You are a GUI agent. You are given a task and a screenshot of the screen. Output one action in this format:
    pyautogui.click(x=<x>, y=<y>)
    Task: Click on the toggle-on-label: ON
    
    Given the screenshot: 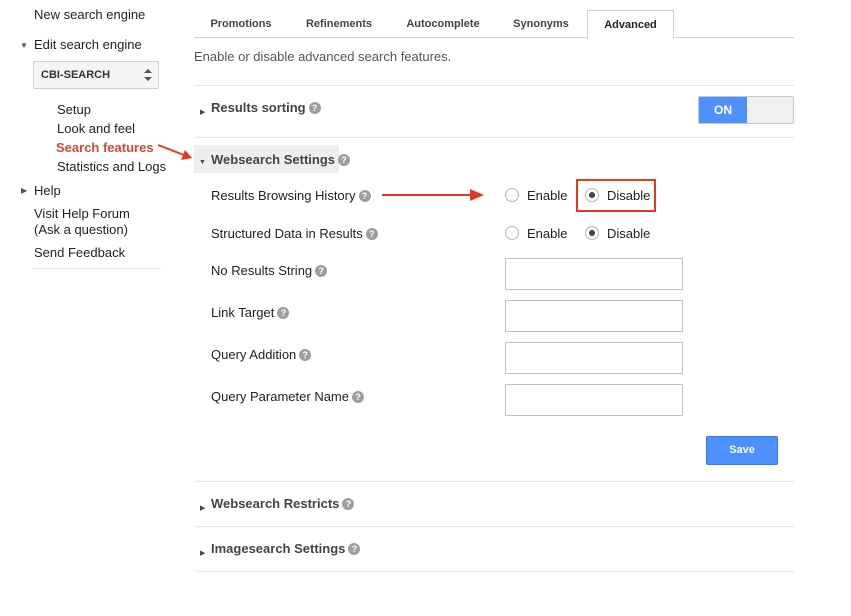 What is the action you would take?
    pyautogui.click(x=723, y=110)
    